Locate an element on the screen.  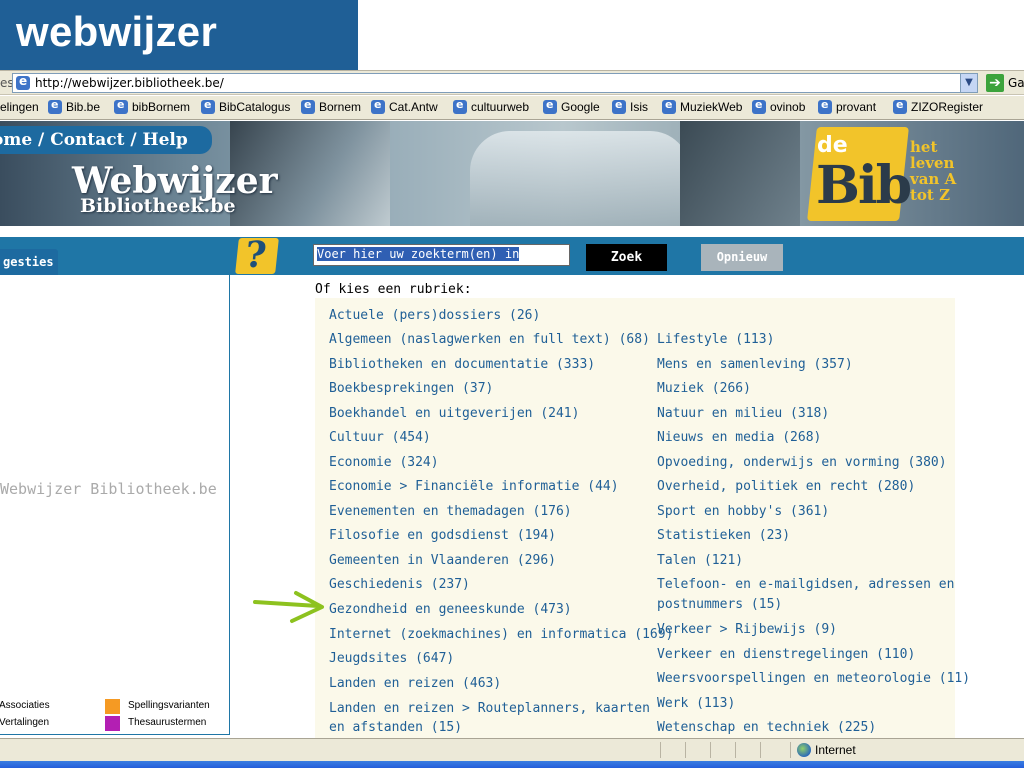
site-nav: ome / Contact / Help is located at coordinates (106, 140).